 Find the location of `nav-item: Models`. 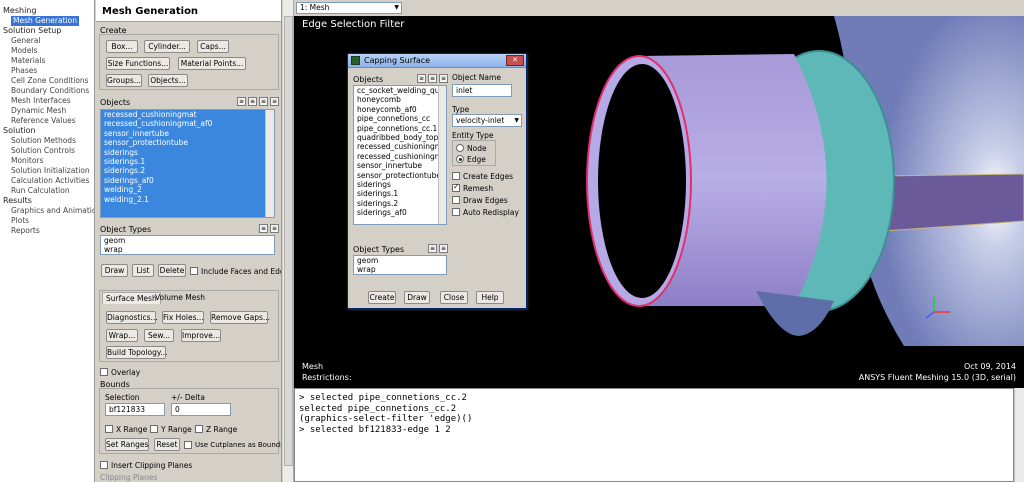

nav-item: Models is located at coordinates (48, 51).